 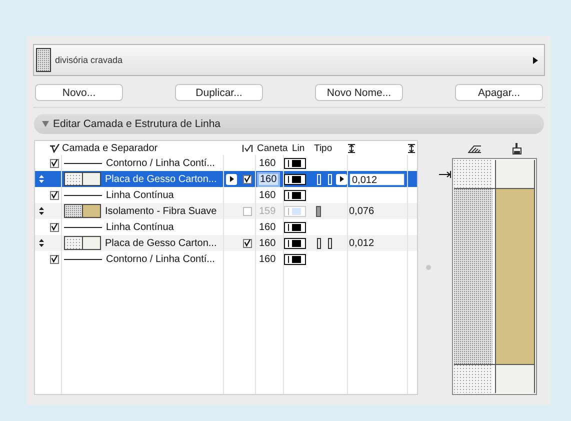 I want to click on column-header: Camada e Separador, so click(x=110, y=148).